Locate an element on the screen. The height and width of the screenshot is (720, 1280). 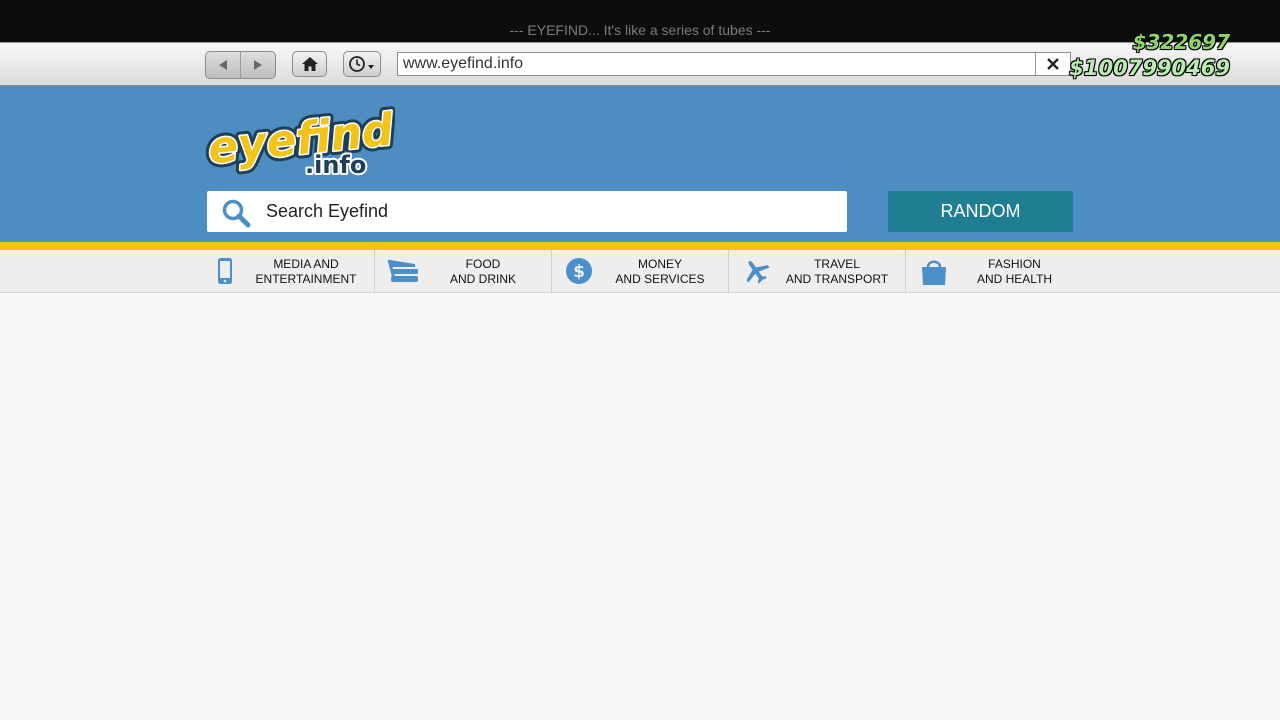
category-money-services: $ MONEY AND SERVICES is located at coordinates (640, 271).